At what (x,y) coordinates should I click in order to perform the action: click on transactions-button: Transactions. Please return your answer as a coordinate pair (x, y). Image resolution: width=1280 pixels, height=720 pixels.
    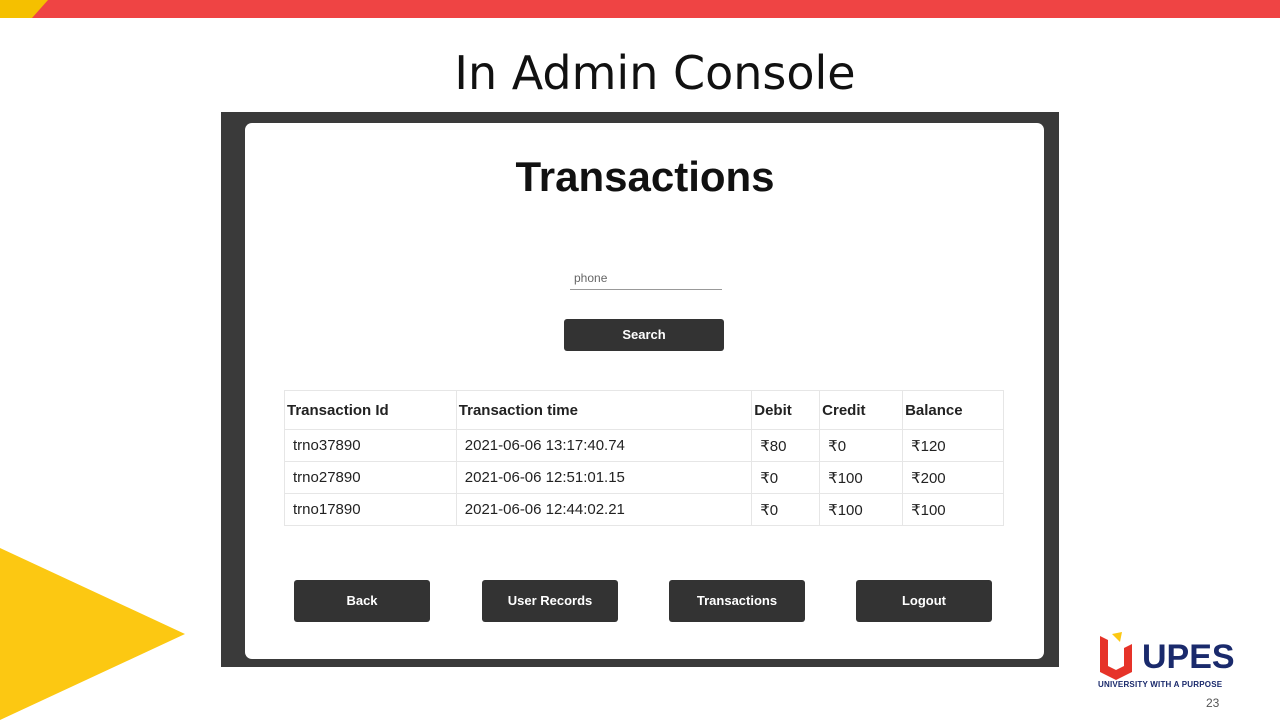
    Looking at the image, I should click on (737, 601).